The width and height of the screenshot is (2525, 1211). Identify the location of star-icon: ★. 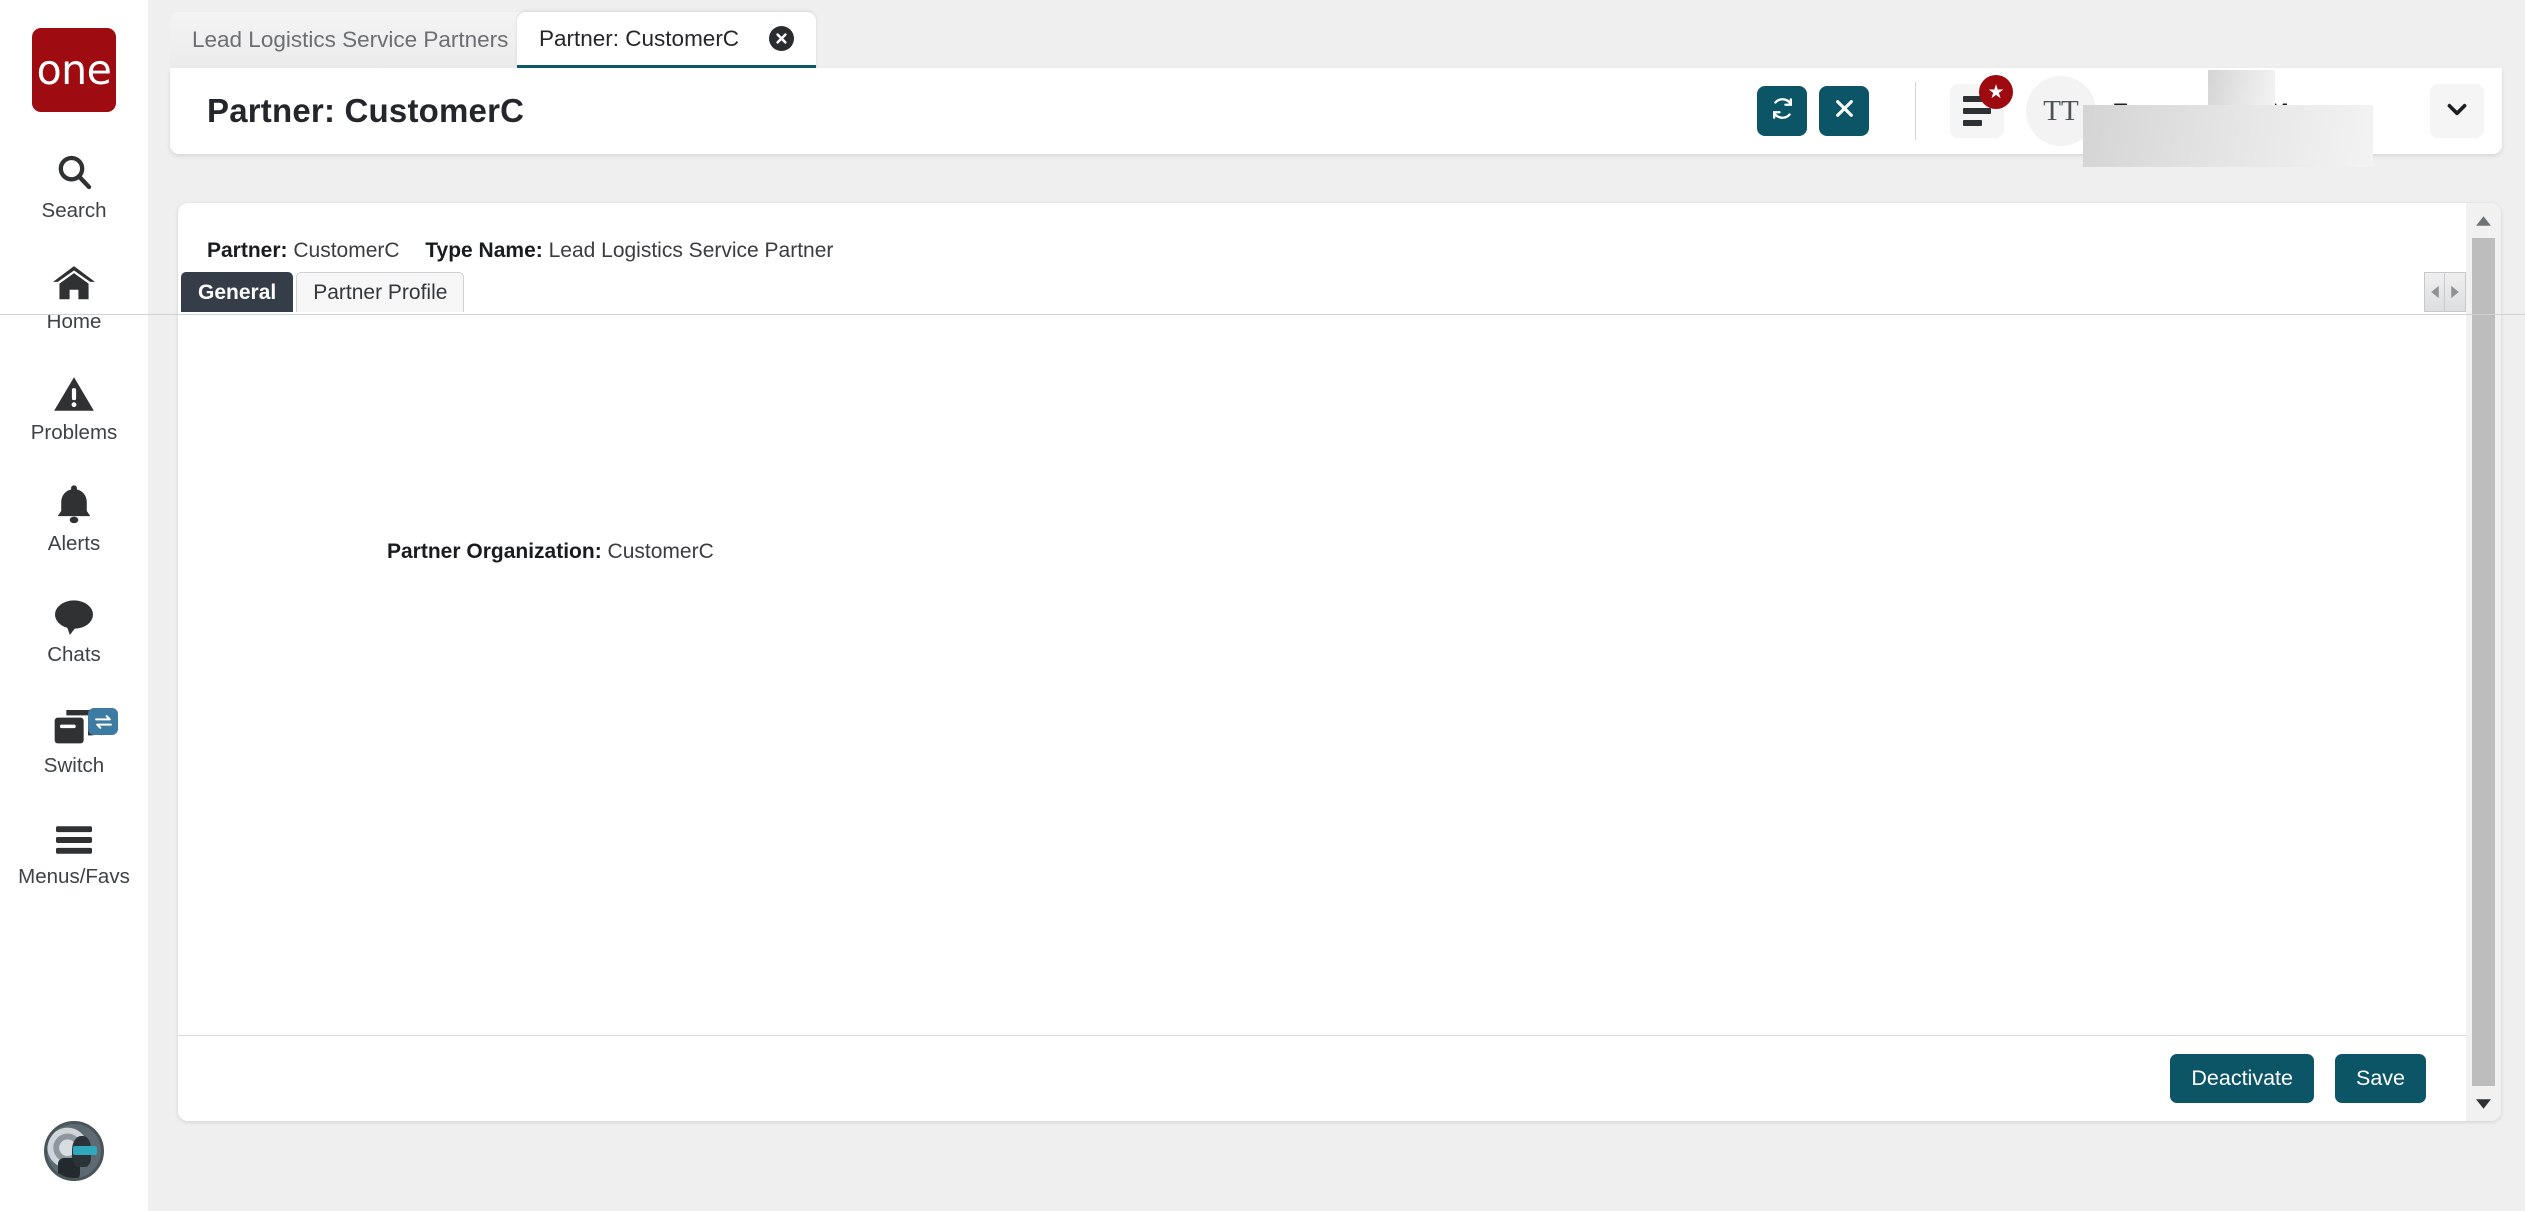
(1996, 92).